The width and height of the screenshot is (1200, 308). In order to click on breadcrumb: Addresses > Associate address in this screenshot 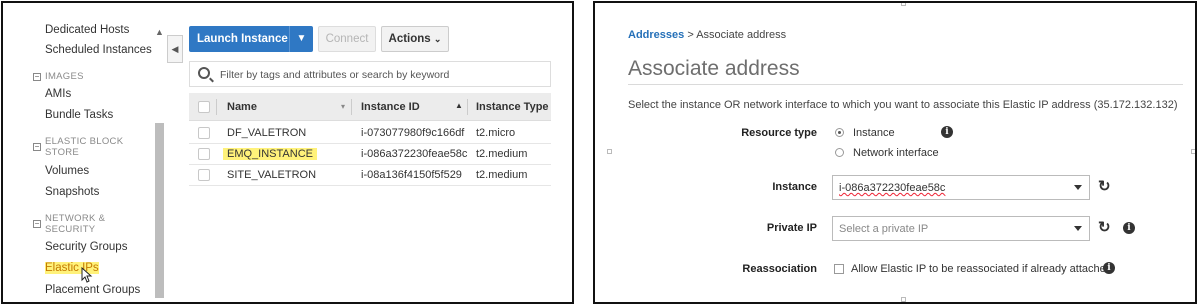, I will do `click(707, 35)`.